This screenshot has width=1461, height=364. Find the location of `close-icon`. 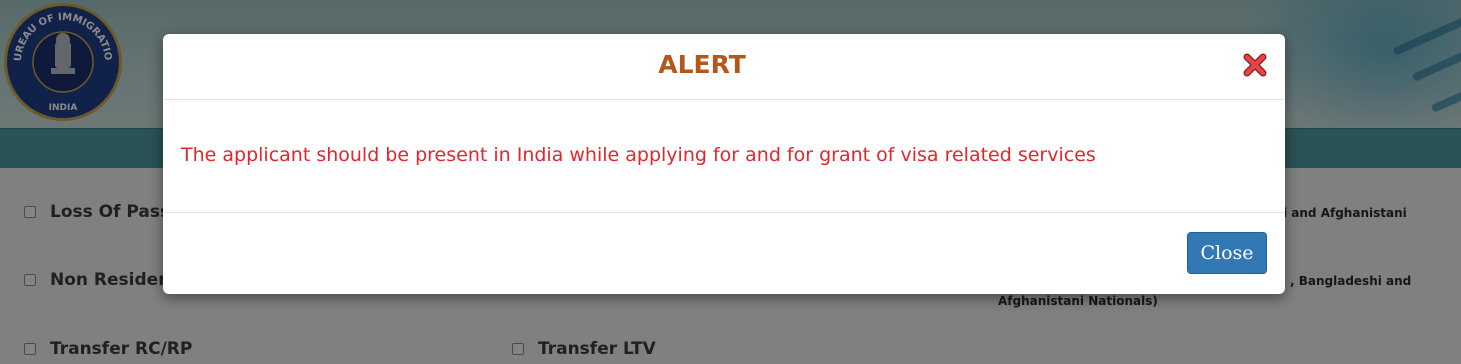

close-icon is located at coordinates (1255, 65).